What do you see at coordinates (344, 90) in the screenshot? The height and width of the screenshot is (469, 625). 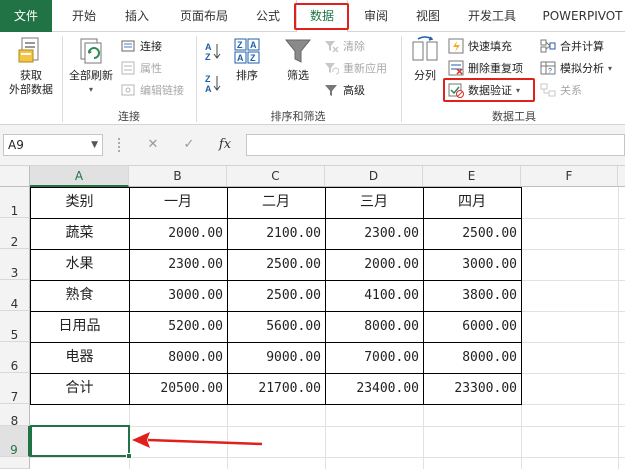 I see `advanced-filter-button: 高级` at bounding box center [344, 90].